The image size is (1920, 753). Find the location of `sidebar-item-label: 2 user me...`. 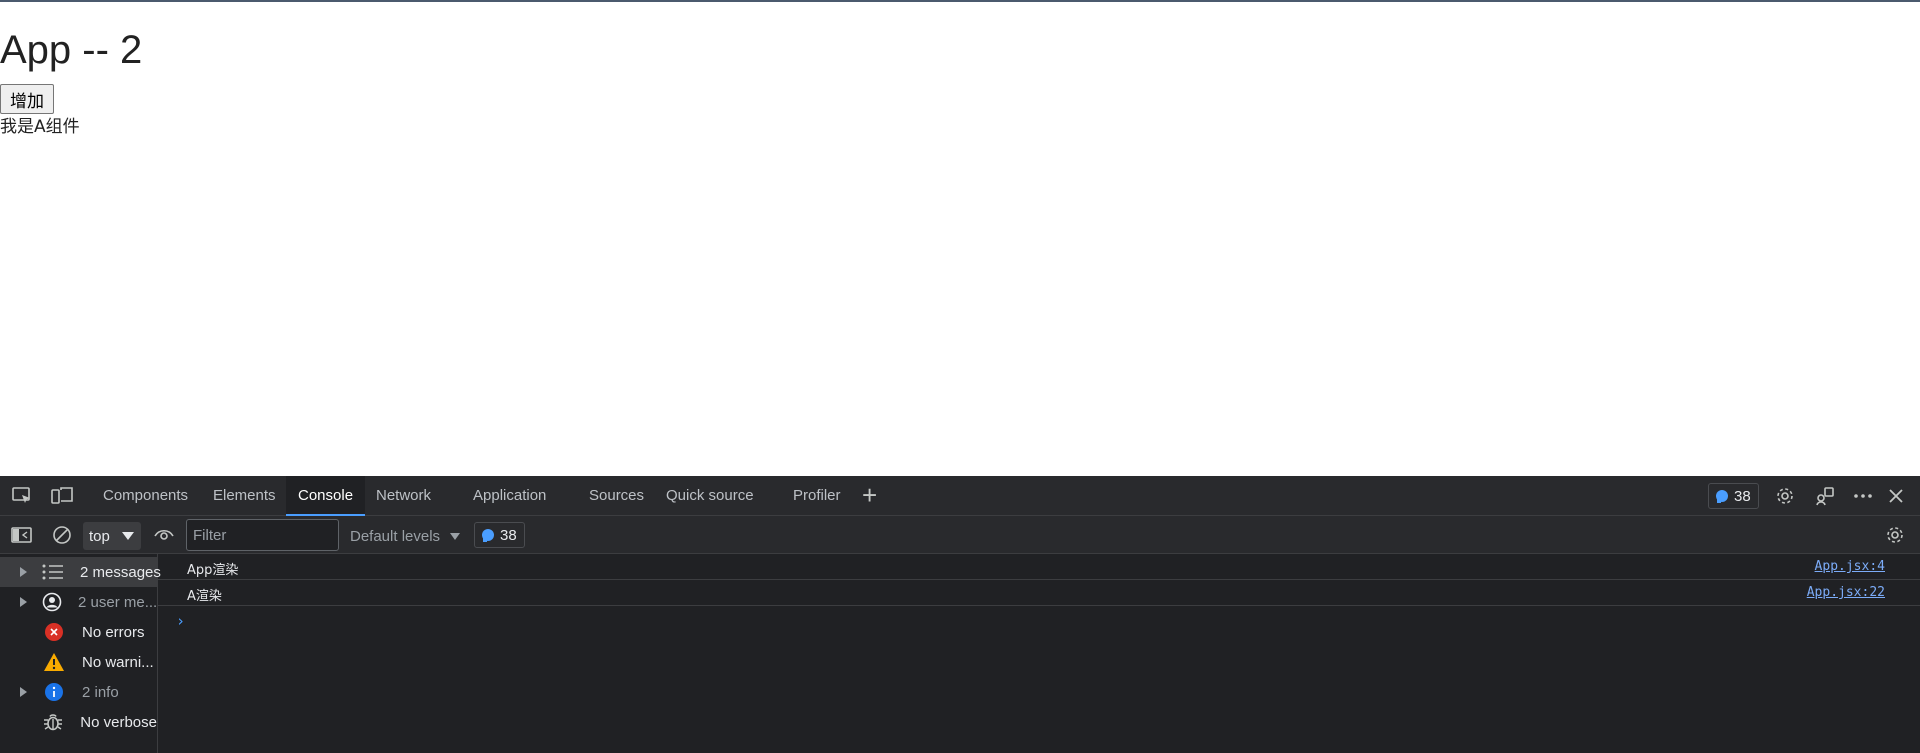

sidebar-item-label: 2 user me... is located at coordinates (118, 602).